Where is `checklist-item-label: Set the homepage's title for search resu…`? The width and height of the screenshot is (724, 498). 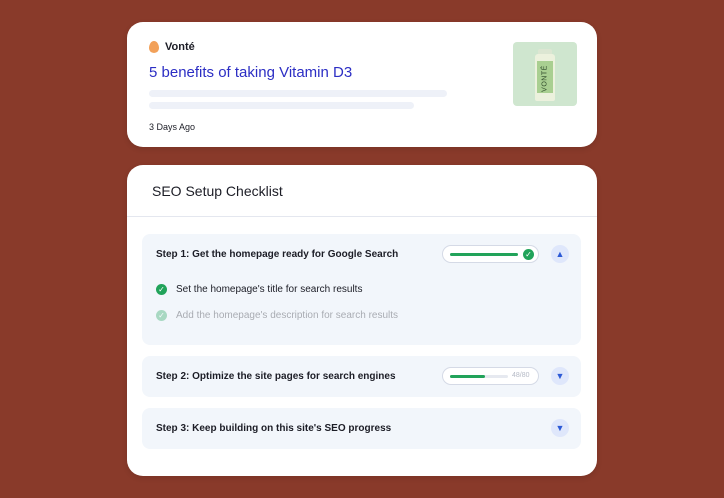 checklist-item-label: Set the homepage's title for search resu… is located at coordinates (269, 289).